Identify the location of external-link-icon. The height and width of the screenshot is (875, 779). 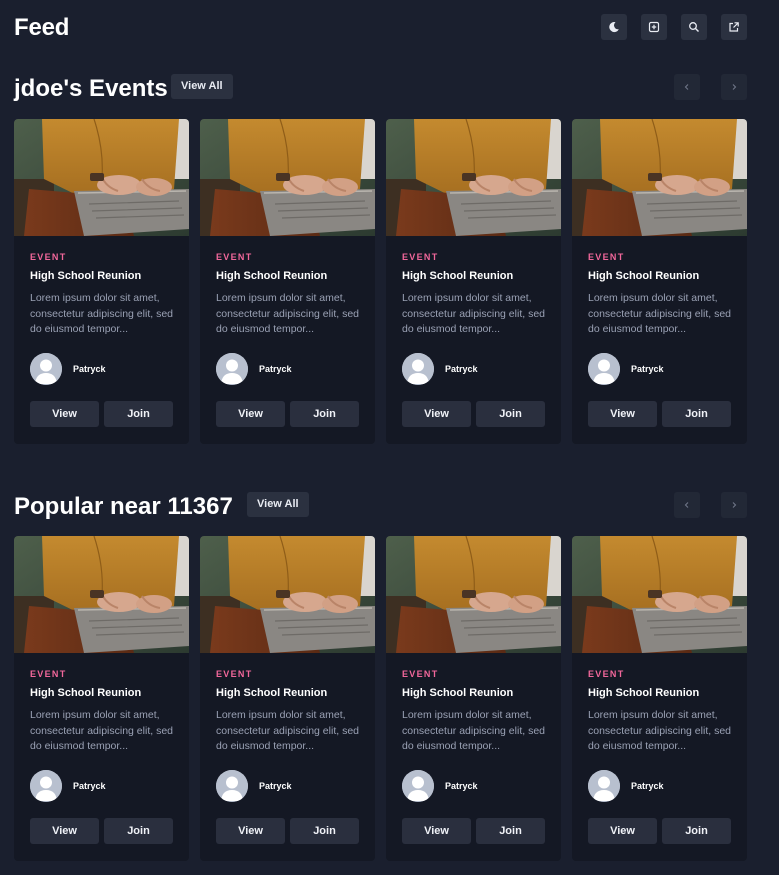
(734, 27).